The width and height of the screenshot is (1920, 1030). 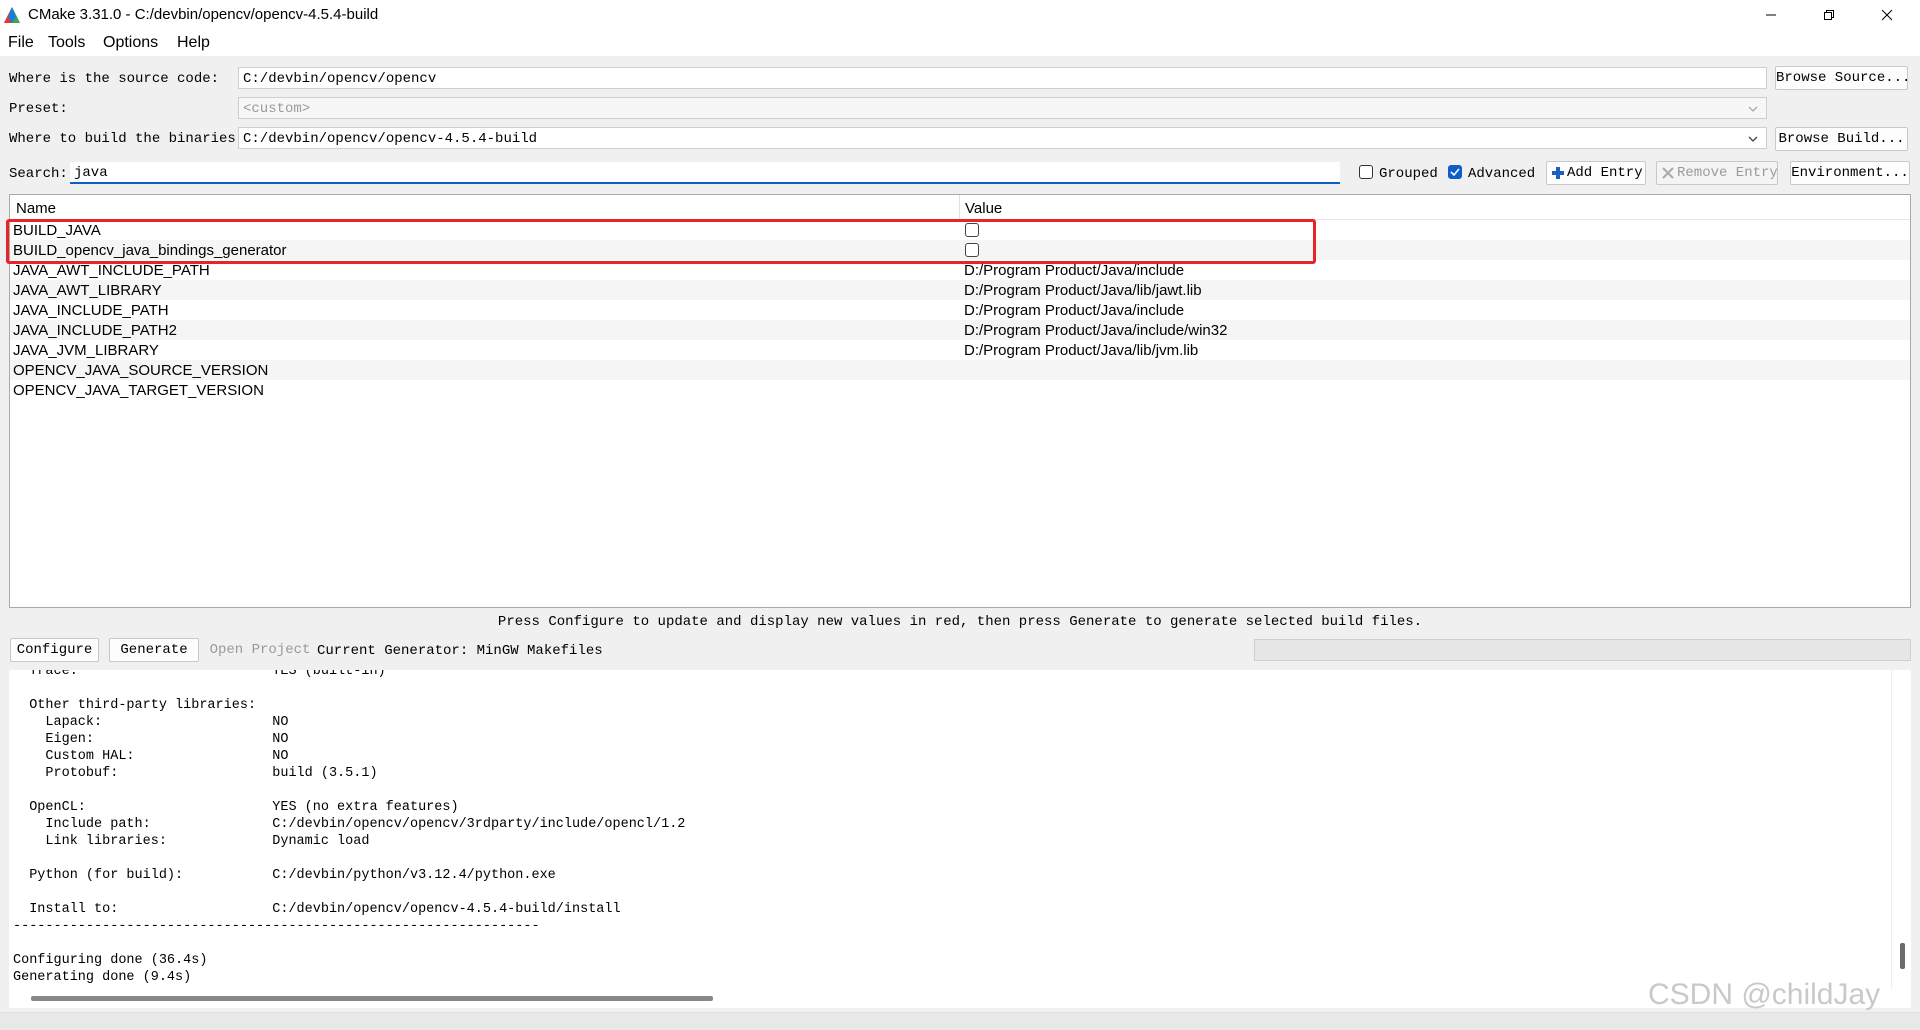 I want to click on preset-value: <custom>, so click(x=277, y=109).